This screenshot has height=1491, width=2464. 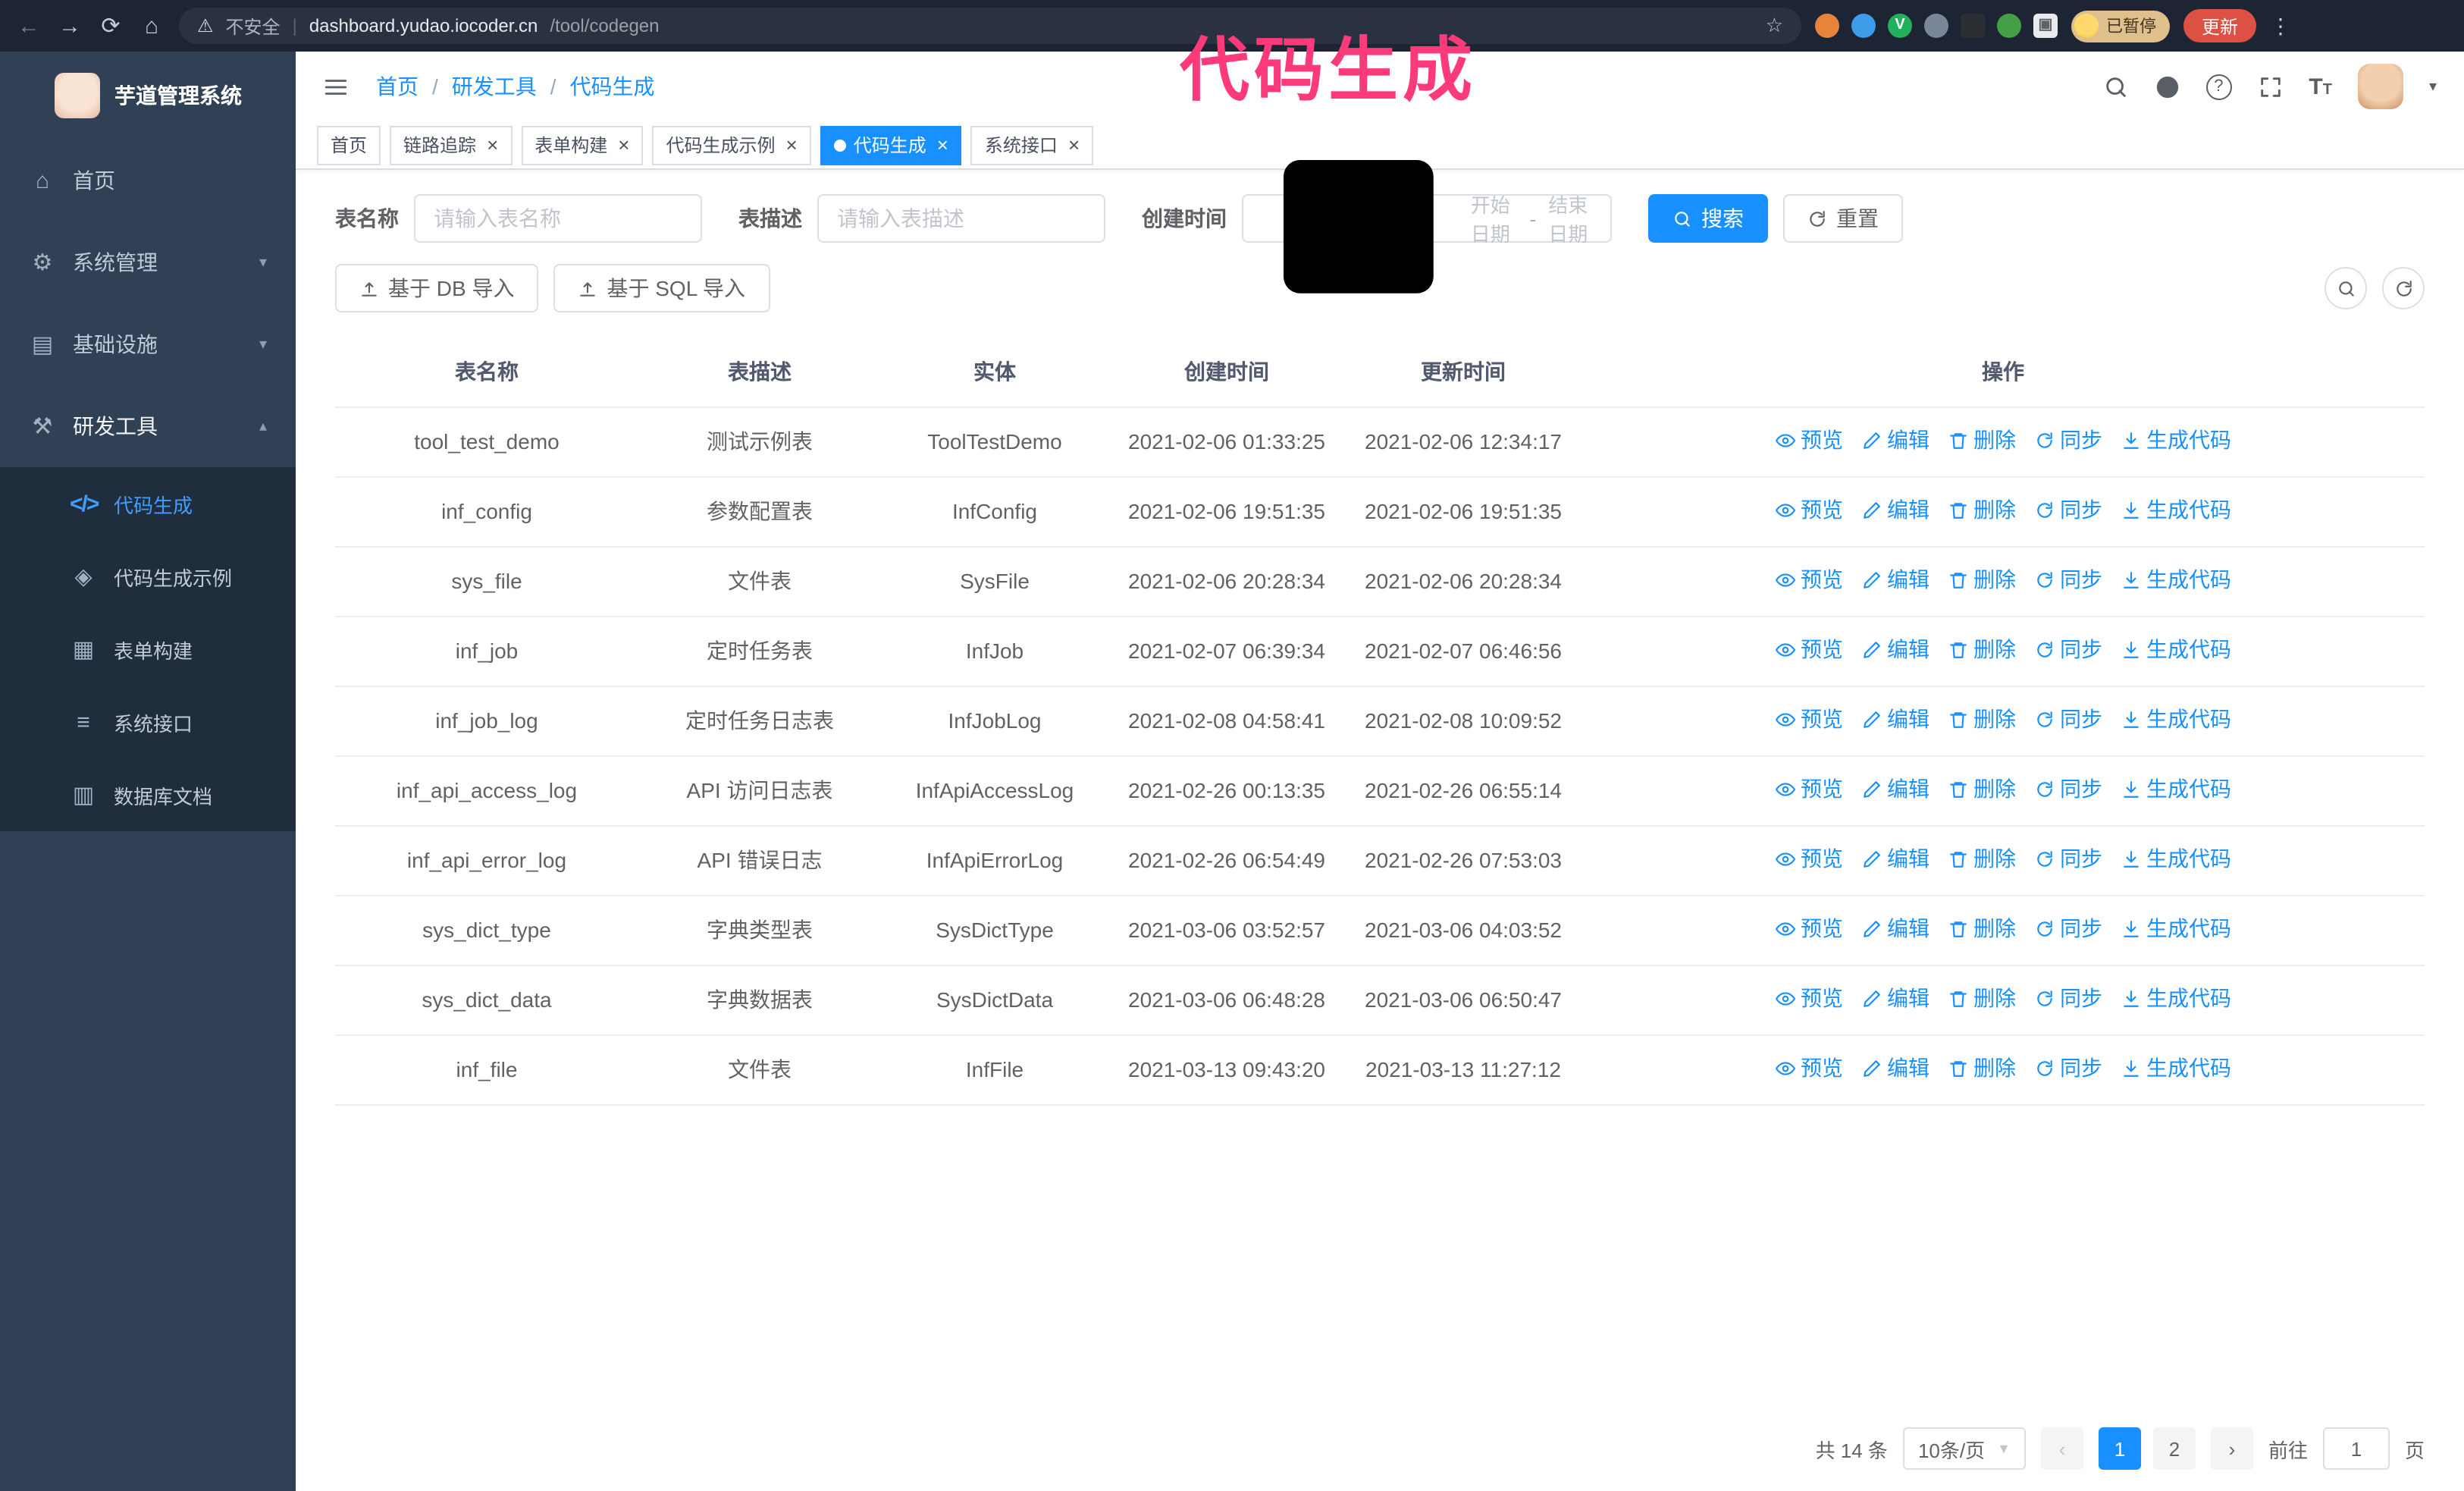 What do you see at coordinates (2009, 26) in the screenshot?
I see `extension-icon-leaf` at bounding box center [2009, 26].